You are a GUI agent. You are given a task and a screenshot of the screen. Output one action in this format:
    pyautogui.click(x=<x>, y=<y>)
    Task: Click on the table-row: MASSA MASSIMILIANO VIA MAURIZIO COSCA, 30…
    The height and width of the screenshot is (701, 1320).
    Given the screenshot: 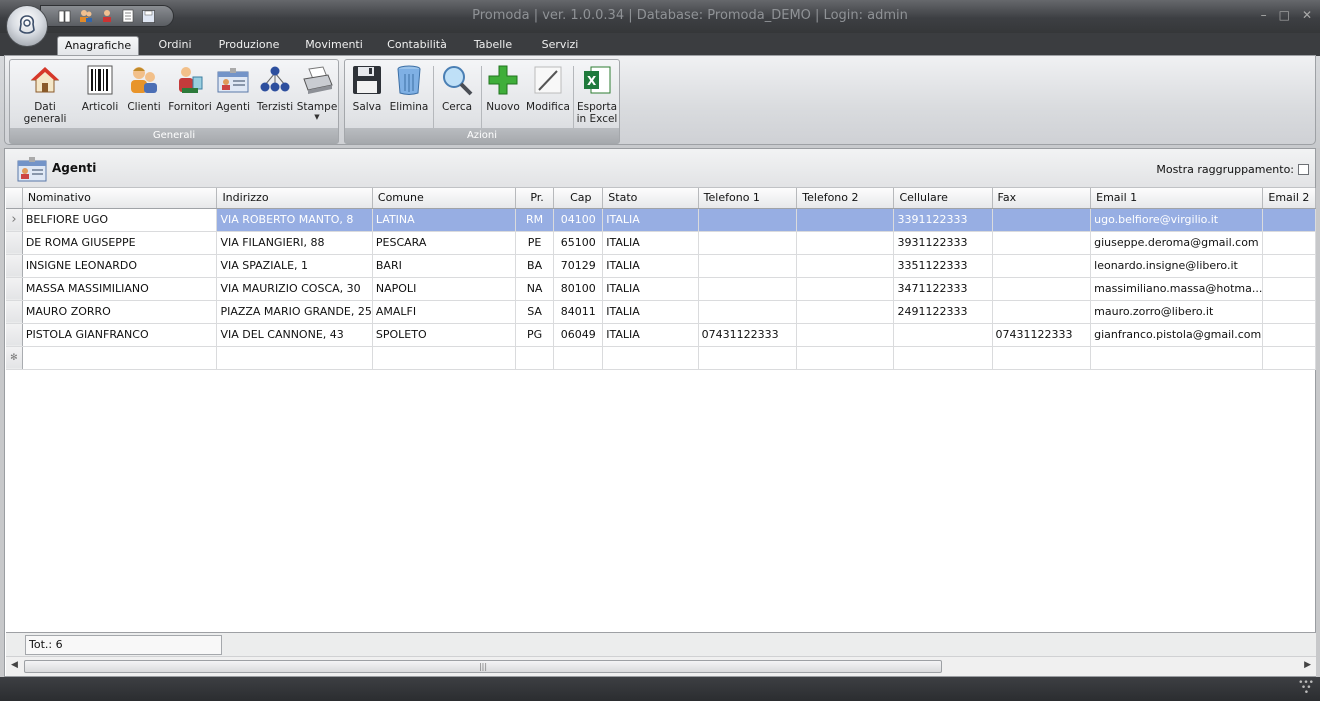 What is the action you would take?
    pyautogui.click(x=661, y=289)
    